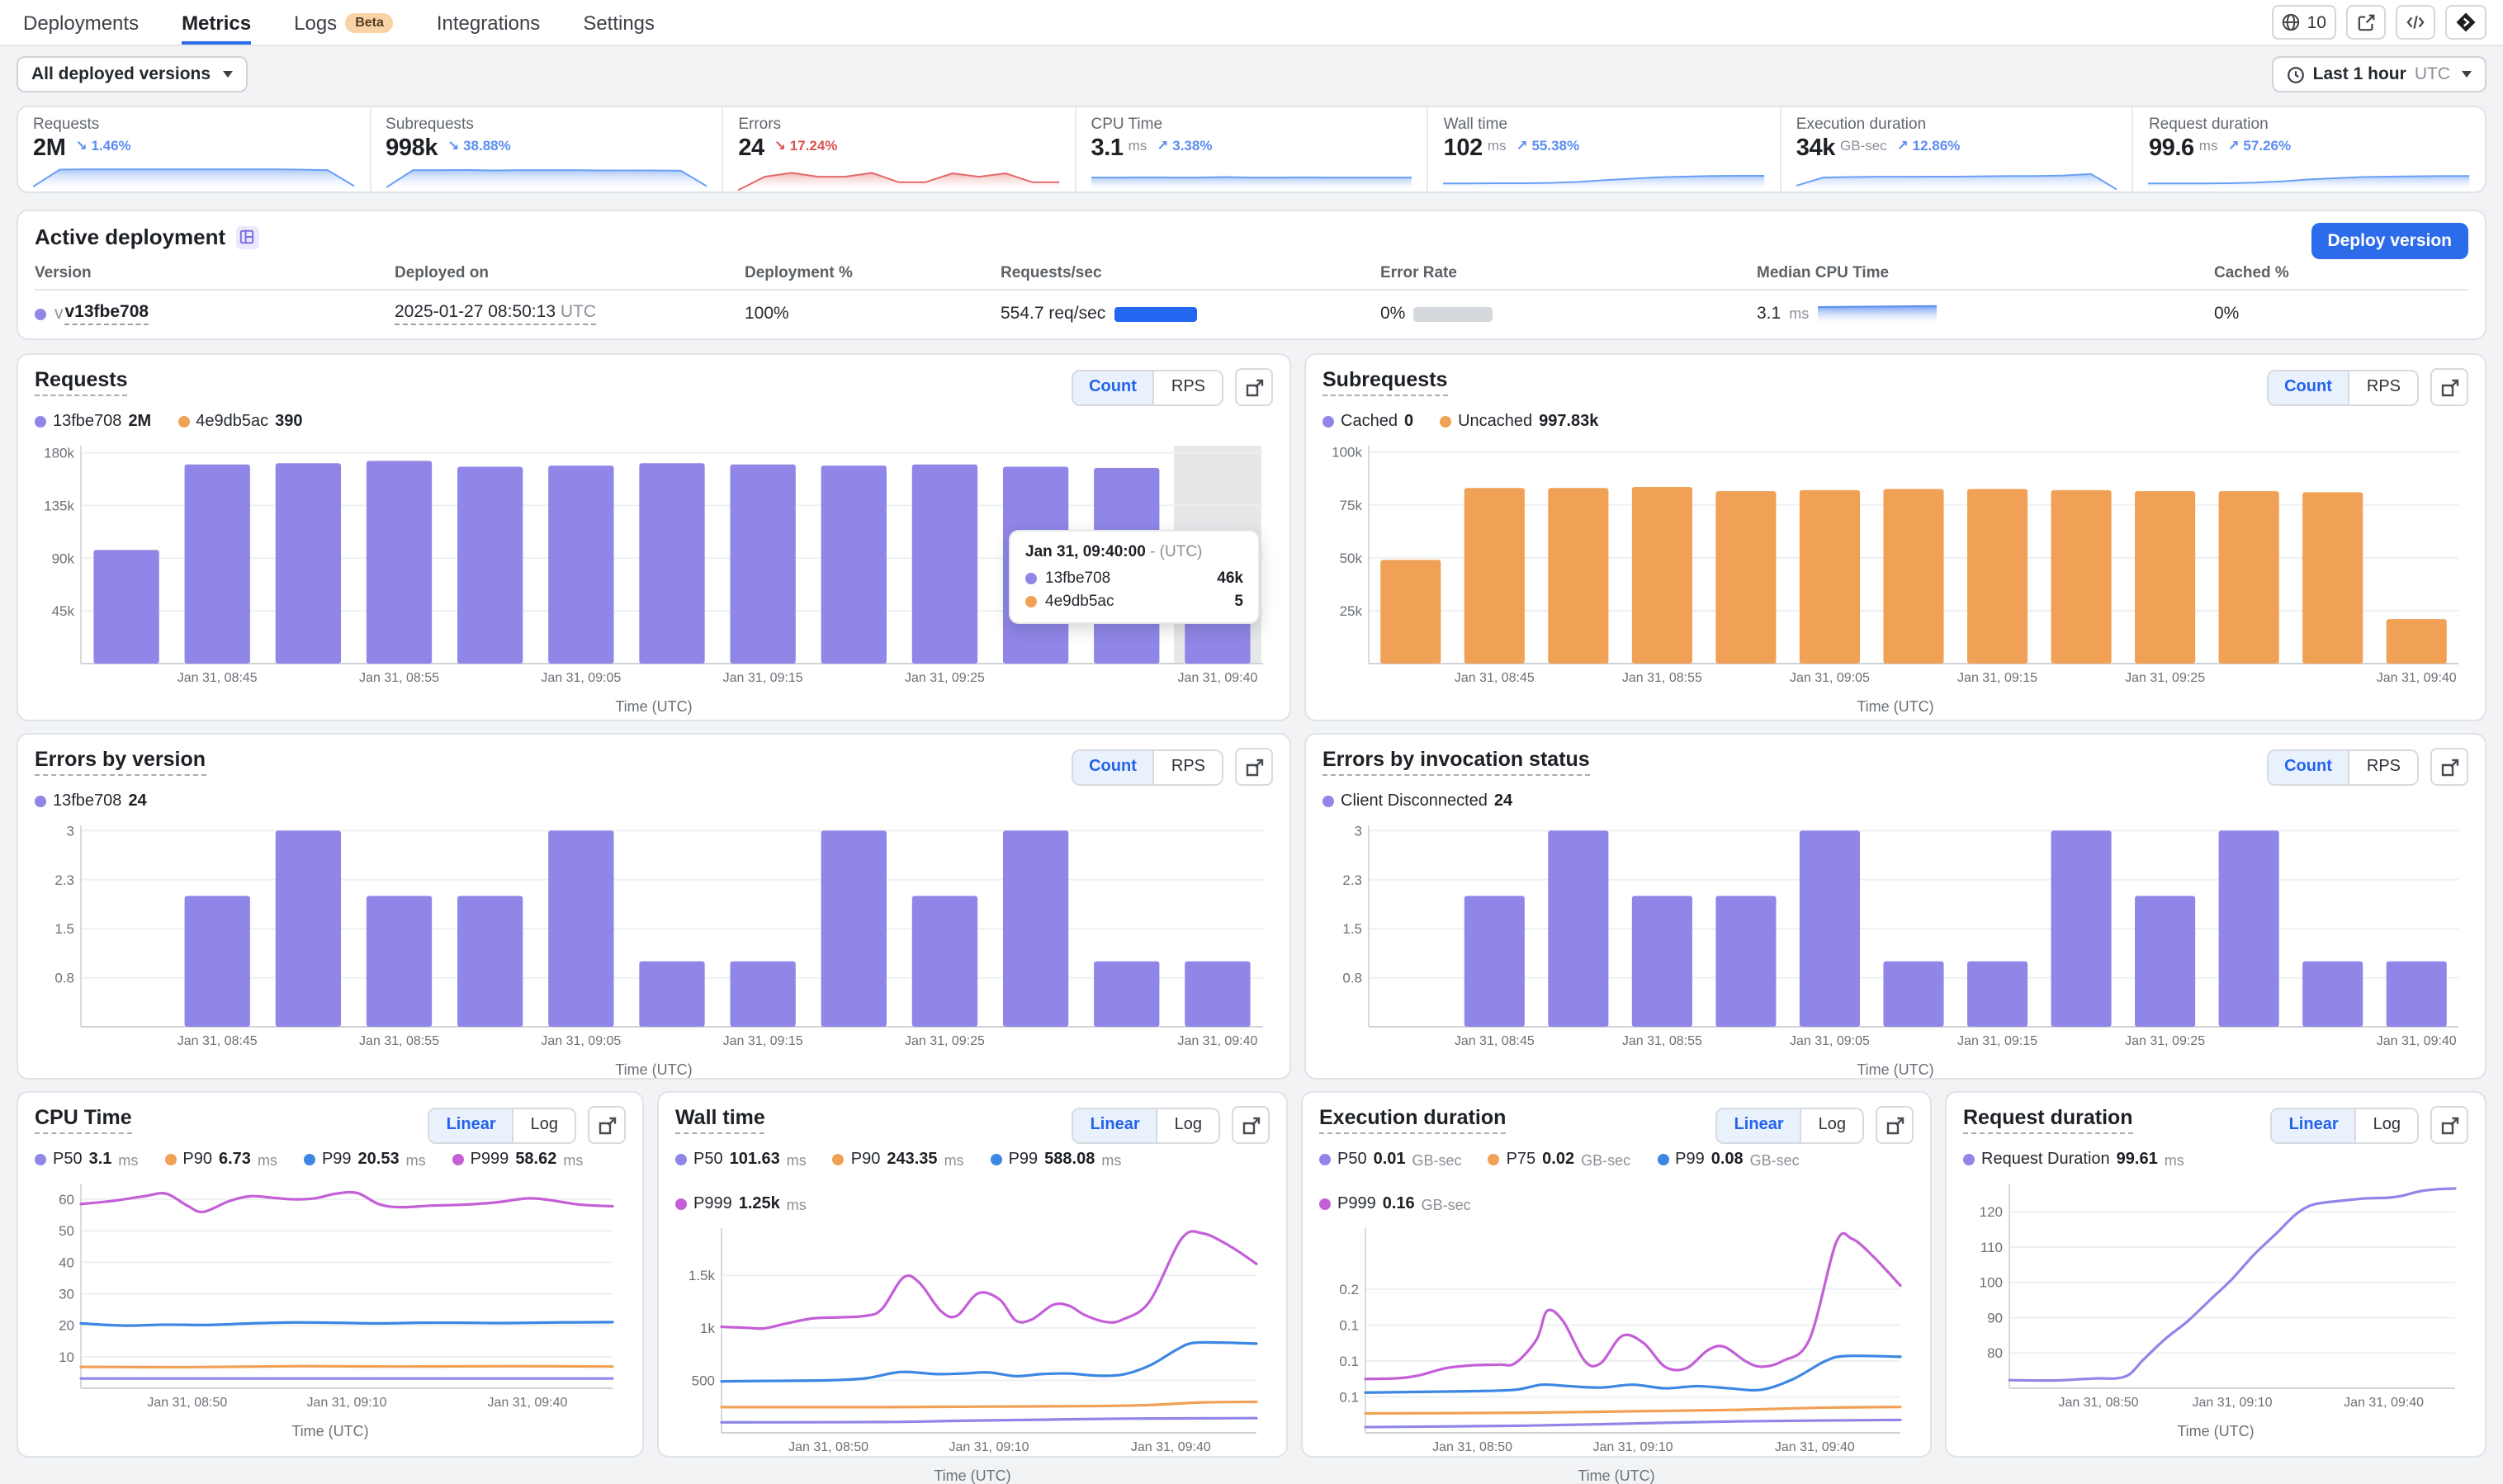 This screenshot has width=2503, height=1484. What do you see at coordinates (1986, 273) in the screenshot?
I see `column-header: Median CPU Time` at bounding box center [1986, 273].